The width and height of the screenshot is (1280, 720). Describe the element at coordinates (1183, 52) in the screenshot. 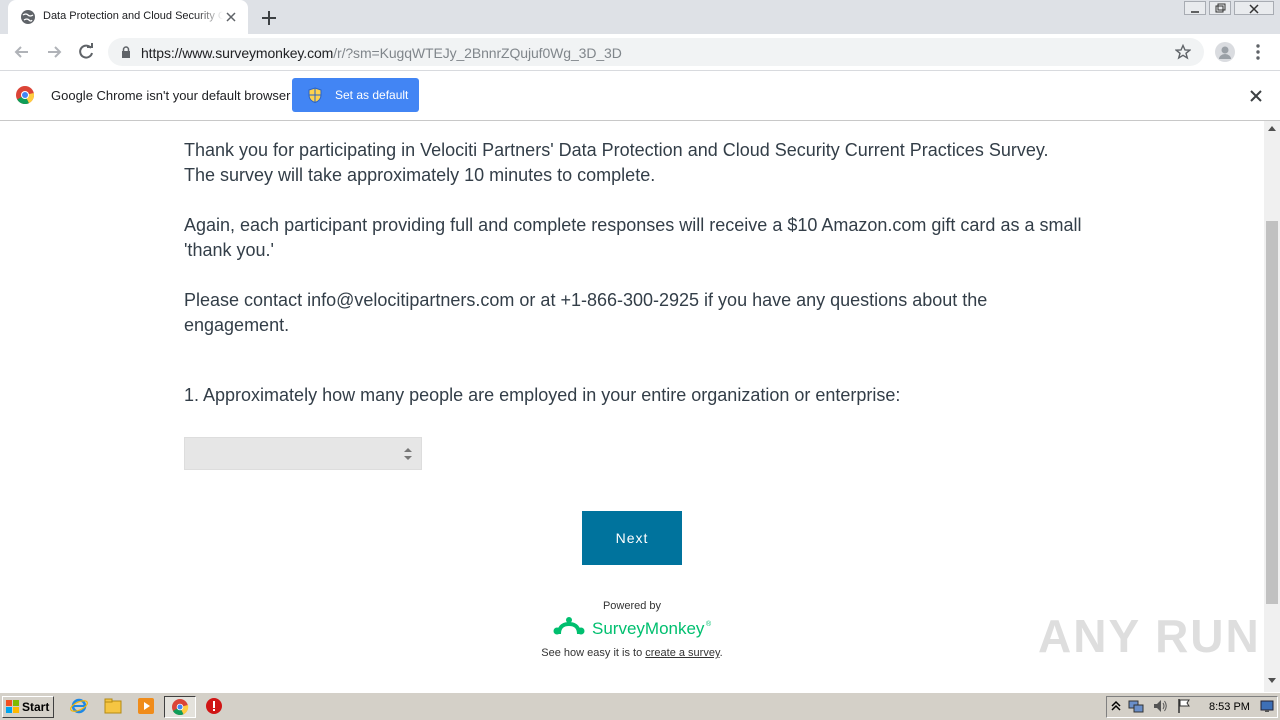

I see `bookmark-star-icon` at that location.